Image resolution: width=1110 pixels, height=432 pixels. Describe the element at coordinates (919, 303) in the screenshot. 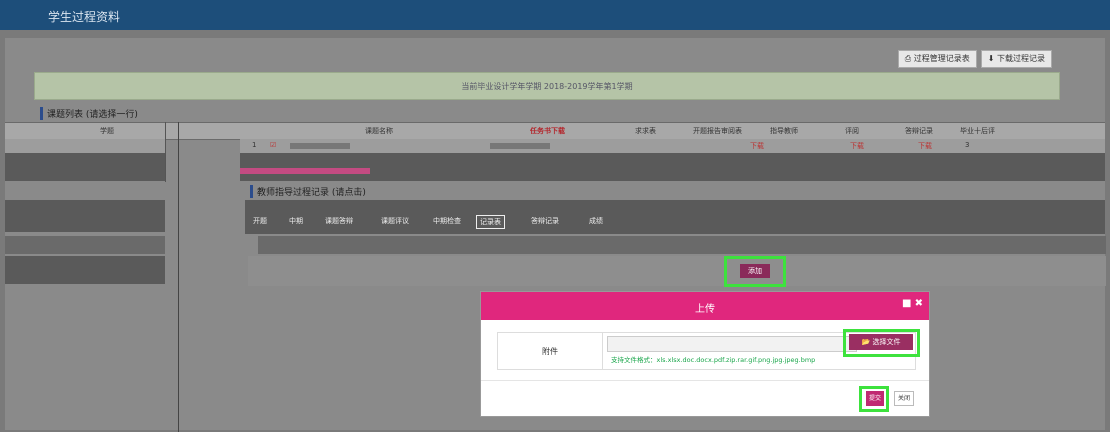

I see `close-icon: ✖` at that location.